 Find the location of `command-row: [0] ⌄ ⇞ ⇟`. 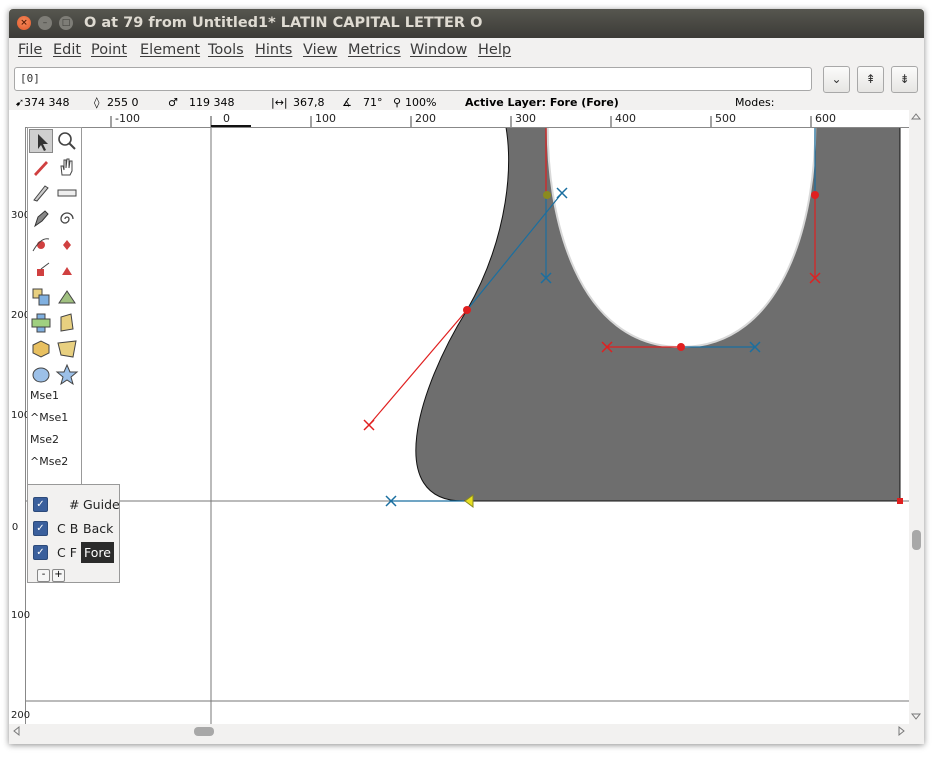

command-row: [0] ⌄ ⇞ ⇟ is located at coordinates (466, 80).